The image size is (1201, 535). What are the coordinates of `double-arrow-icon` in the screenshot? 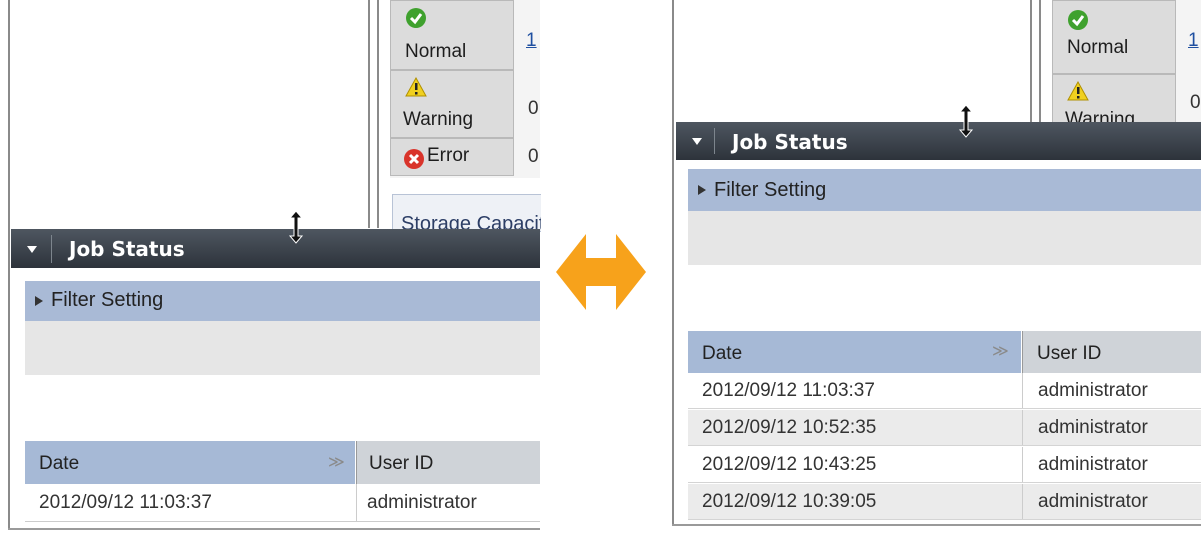 It's located at (601, 272).